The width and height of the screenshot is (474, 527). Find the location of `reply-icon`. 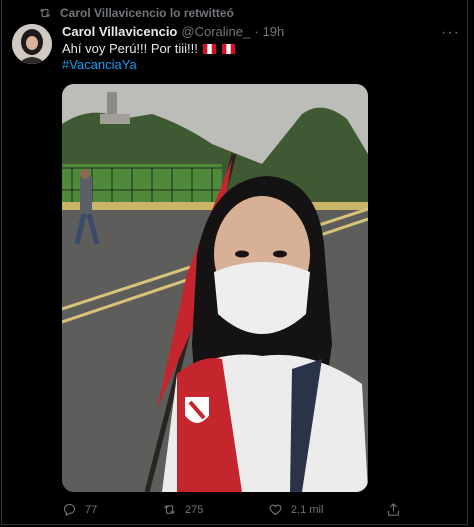

reply-icon is located at coordinates (69, 510).